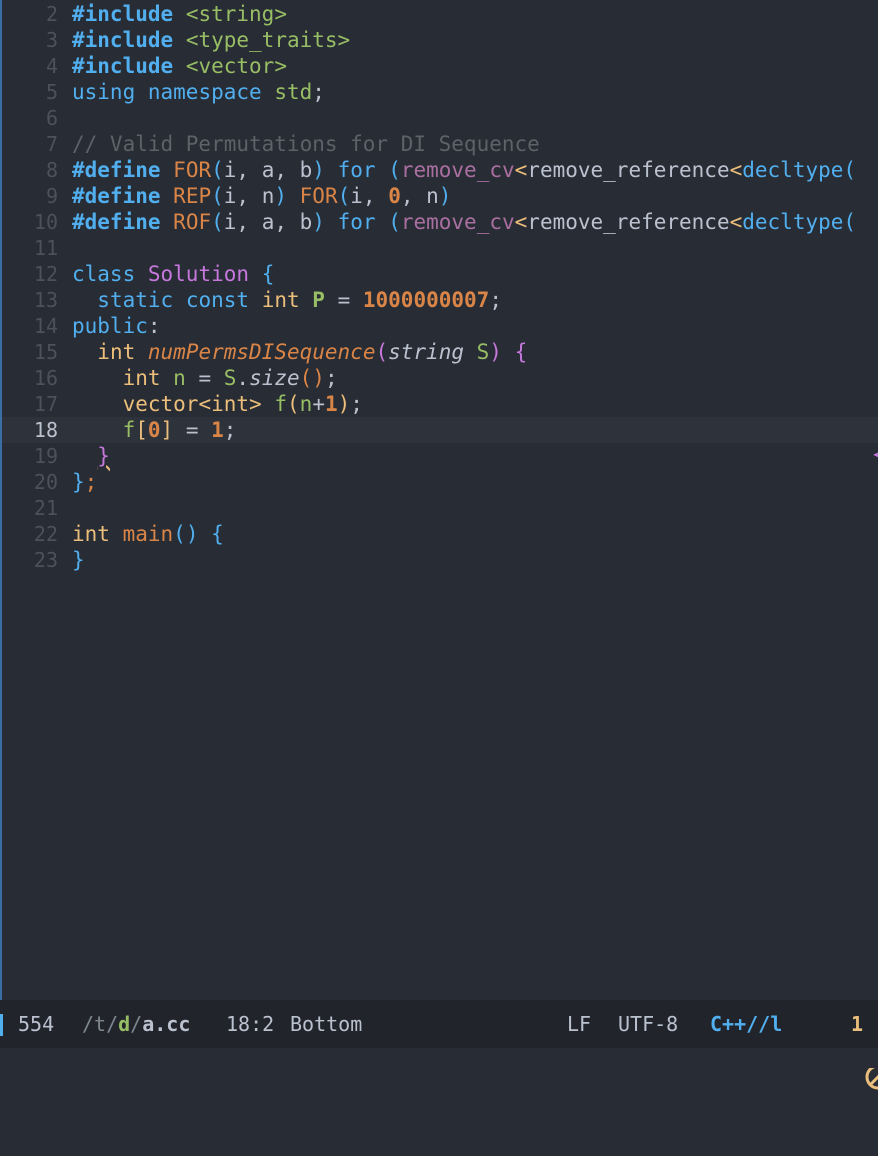  What do you see at coordinates (45, 456) in the screenshot?
I see `line-number: 19` at bounding box center [45, 456].